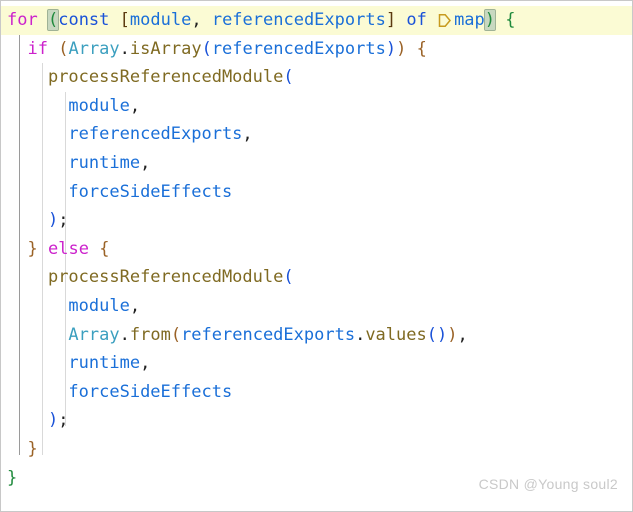 This screenshot has width=633, height=512. What do you see at coordinates (316, 192) in the screenshot?
I see `code-line-7: forceSideEffects` at bounding box center [316, 192].